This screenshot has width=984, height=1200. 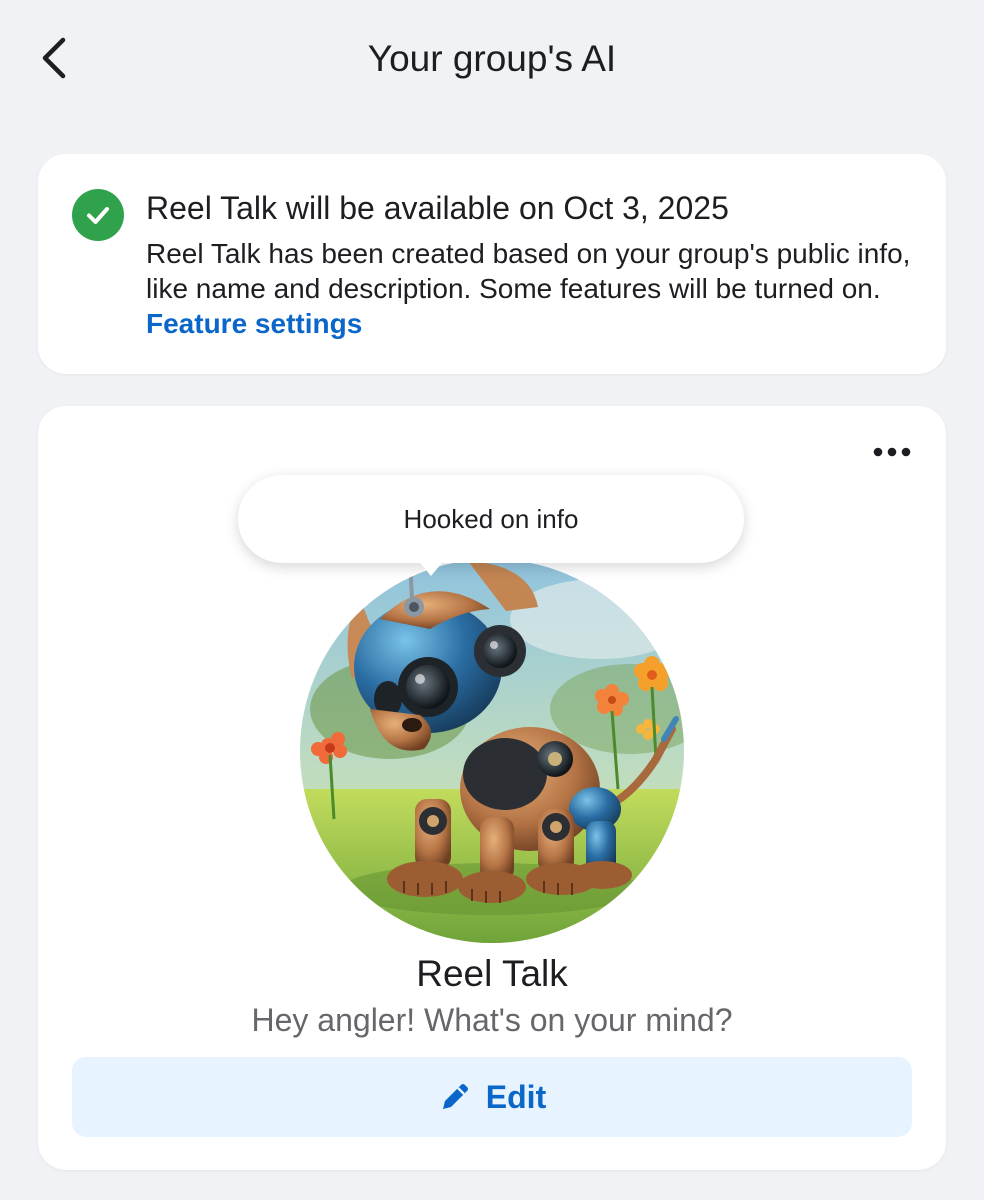 What do you see at coordinates (516, 1096) in the screenshot?
I see `edit-button-label: Edit` at bounding box center [516, 1096].